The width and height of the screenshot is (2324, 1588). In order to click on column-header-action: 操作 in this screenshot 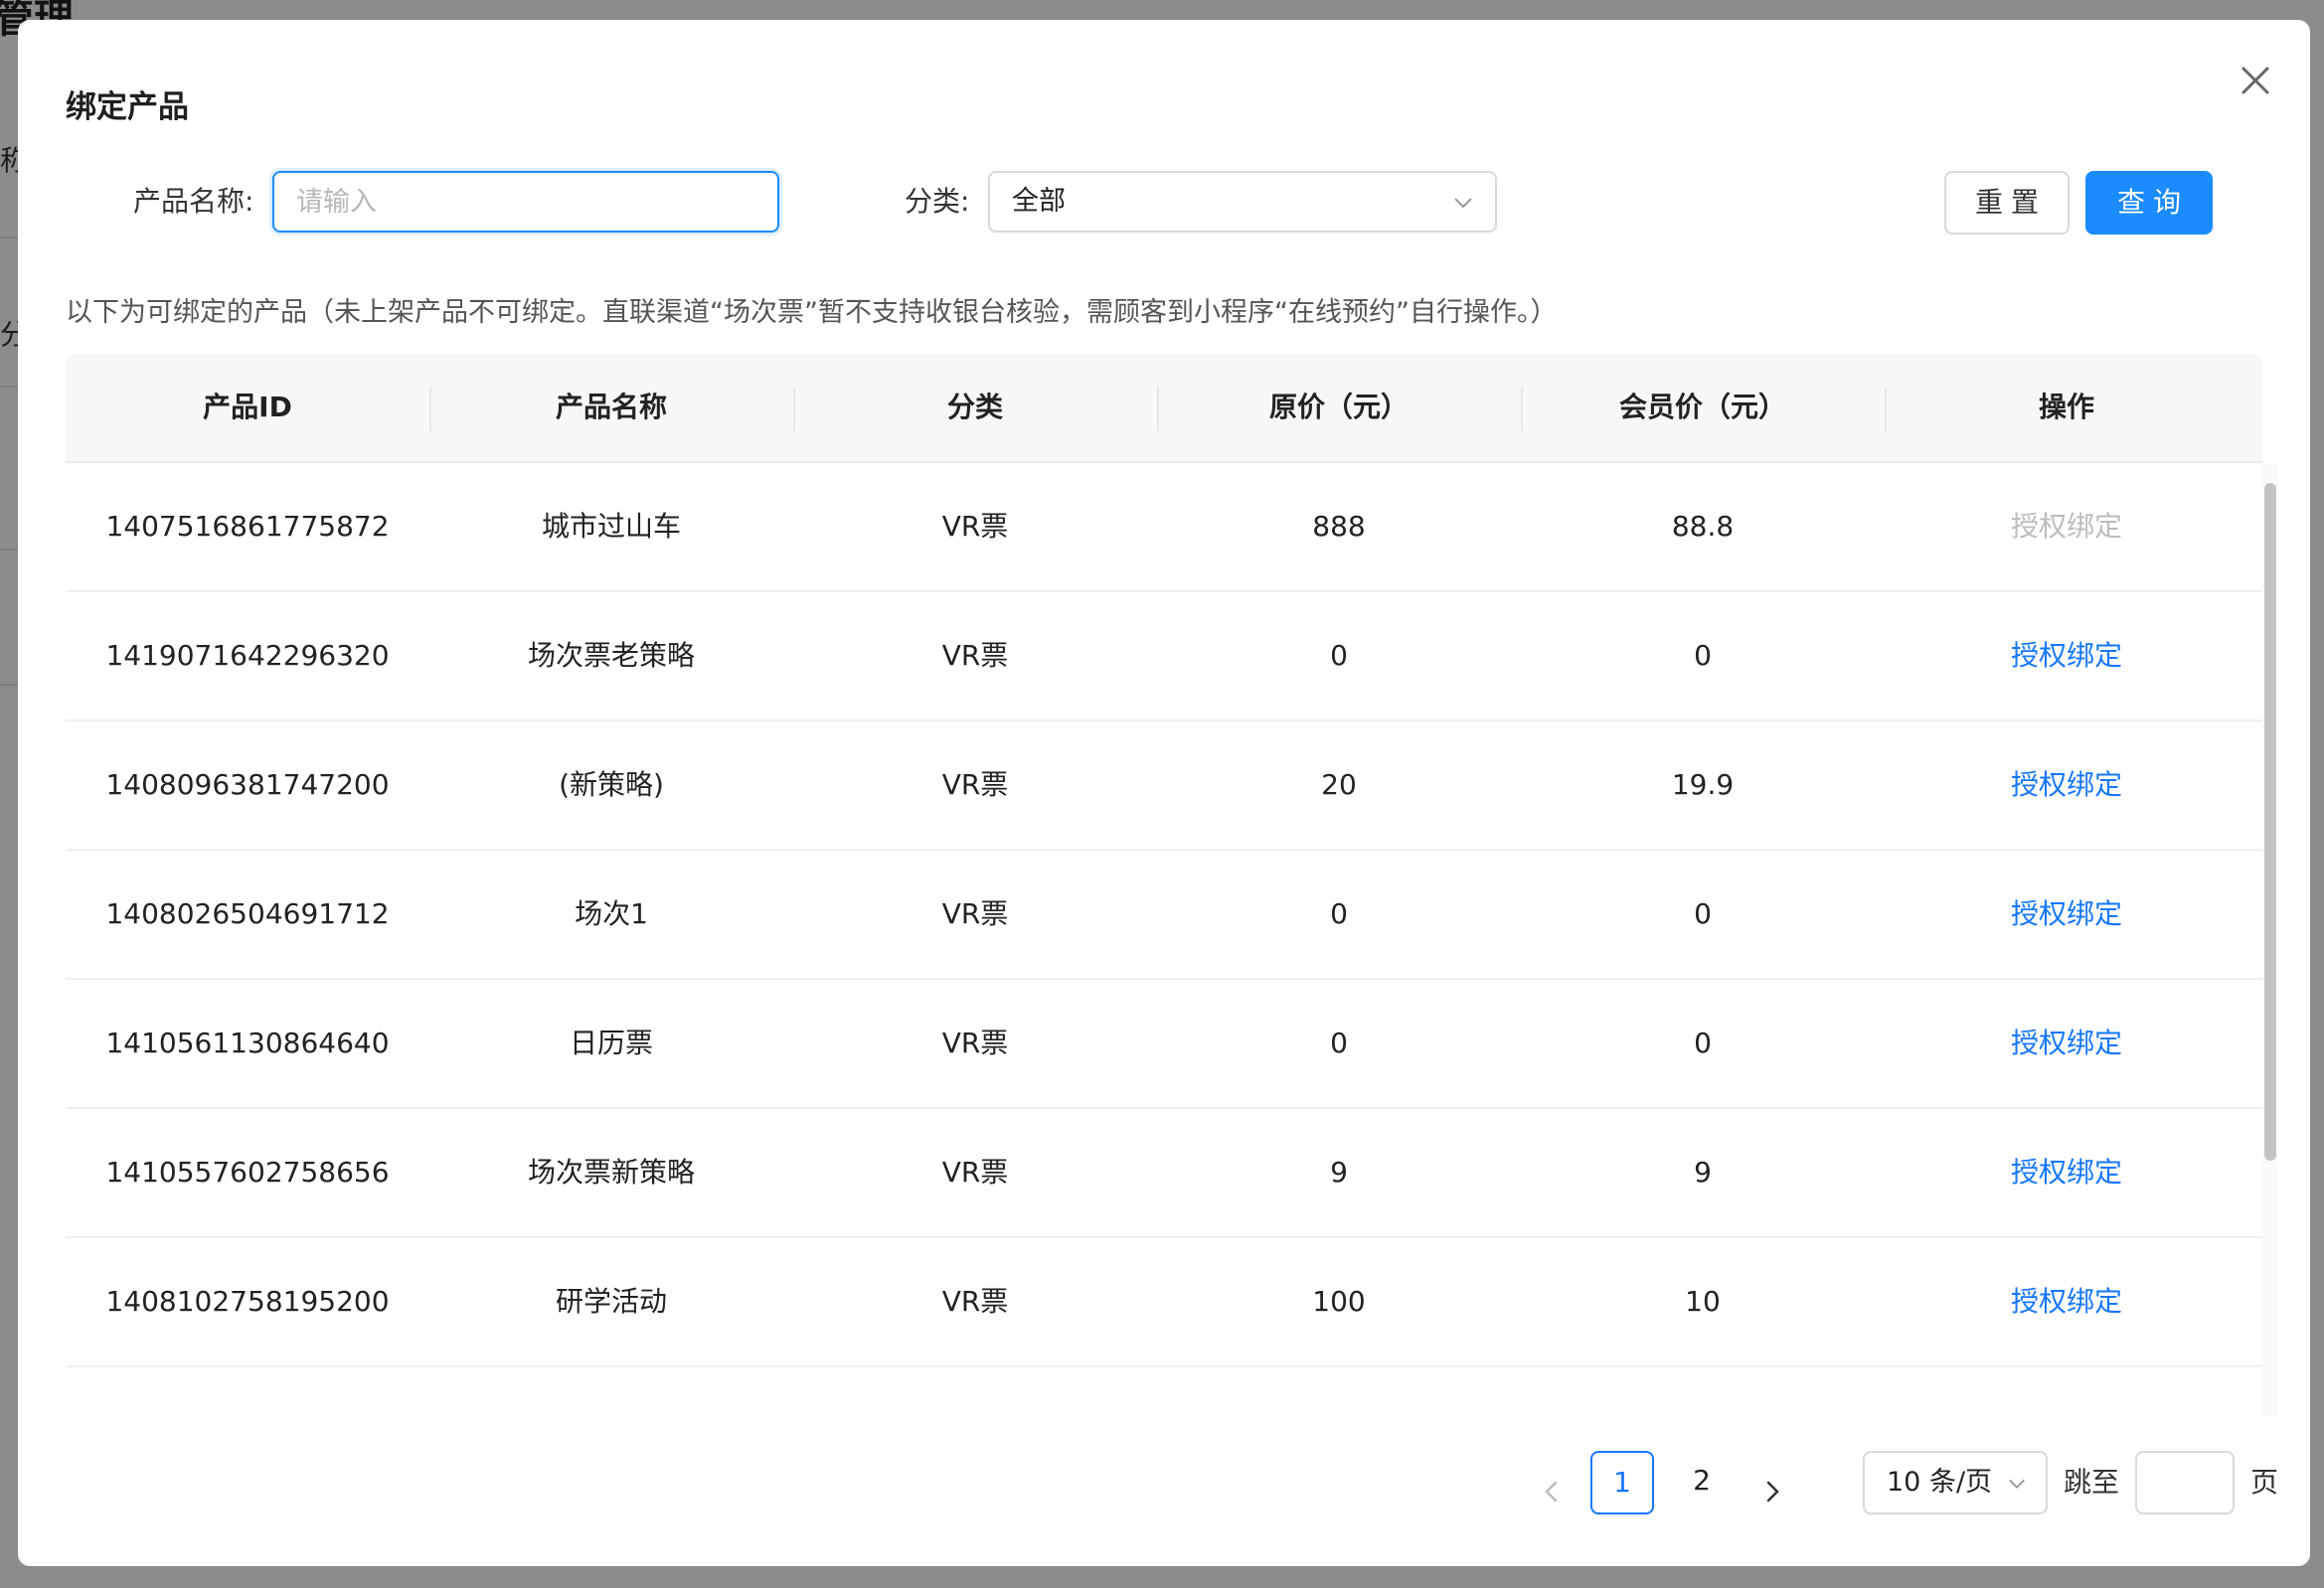, I will do `click(2066, 407)`.